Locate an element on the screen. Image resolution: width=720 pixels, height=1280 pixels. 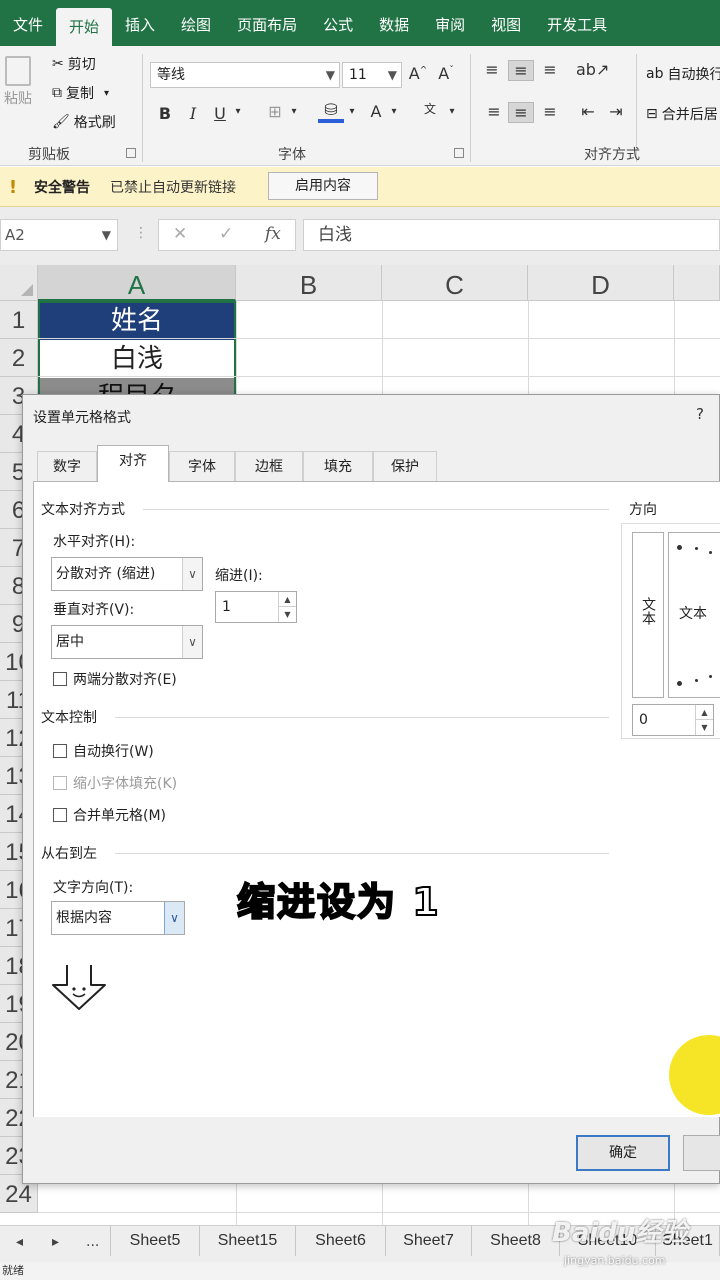
degrees-spinner: 0 ▲ ▼ is located at coordinates (673, 720).